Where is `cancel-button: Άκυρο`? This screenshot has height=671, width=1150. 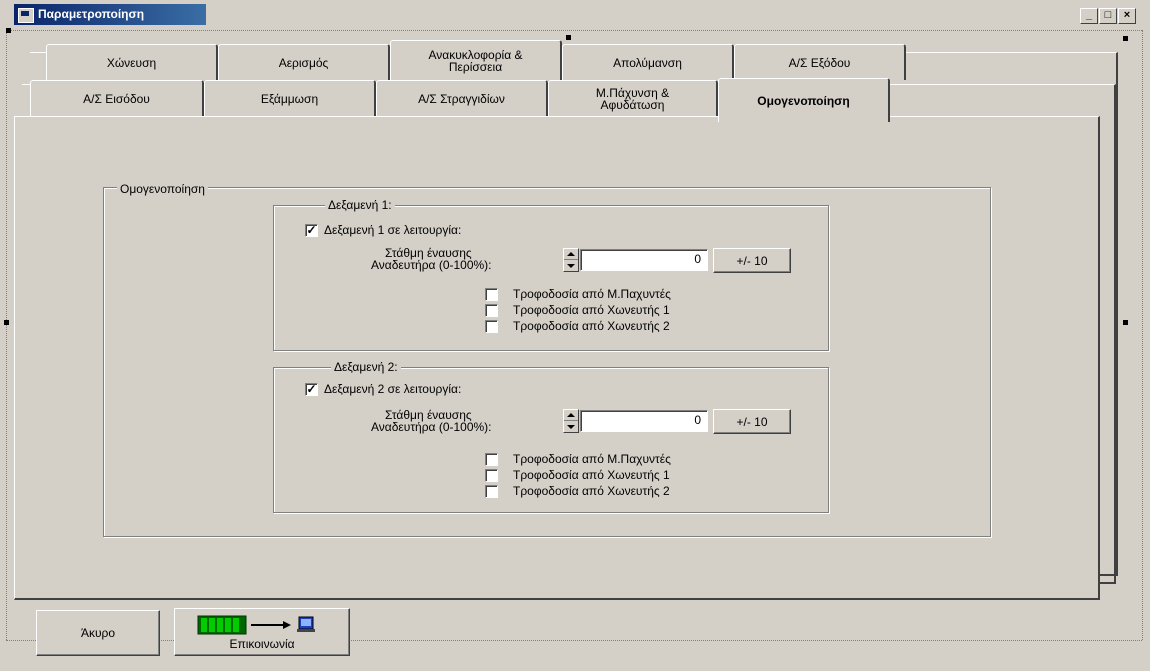
cancel-button: Άκυρο is located at coordinates (98, 633).